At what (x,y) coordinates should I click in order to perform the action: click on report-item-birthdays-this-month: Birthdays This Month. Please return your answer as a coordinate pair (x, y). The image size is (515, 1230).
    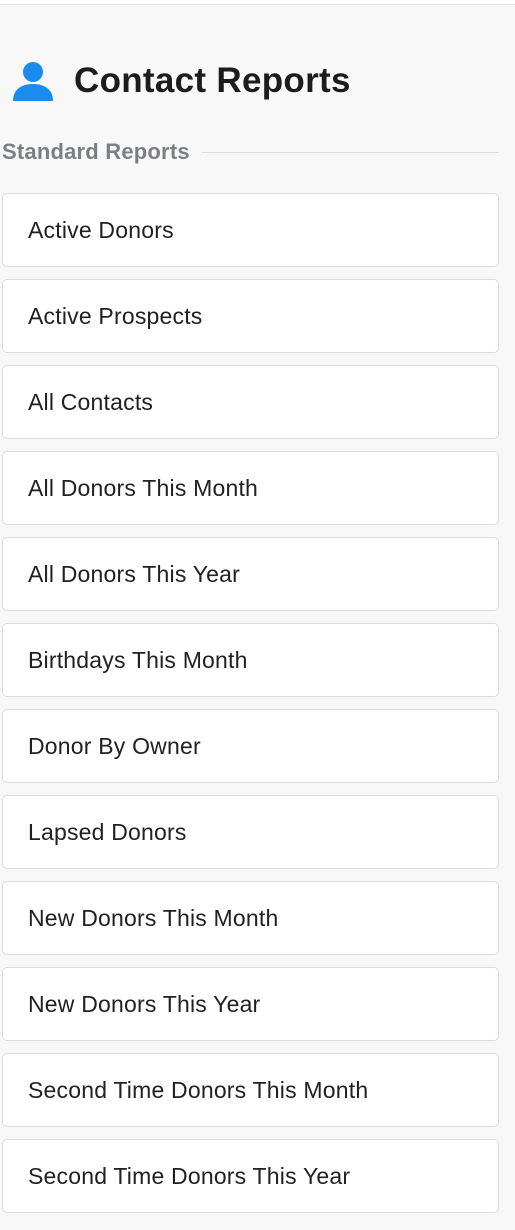
    Looking at the image, I should click on (250, 660).